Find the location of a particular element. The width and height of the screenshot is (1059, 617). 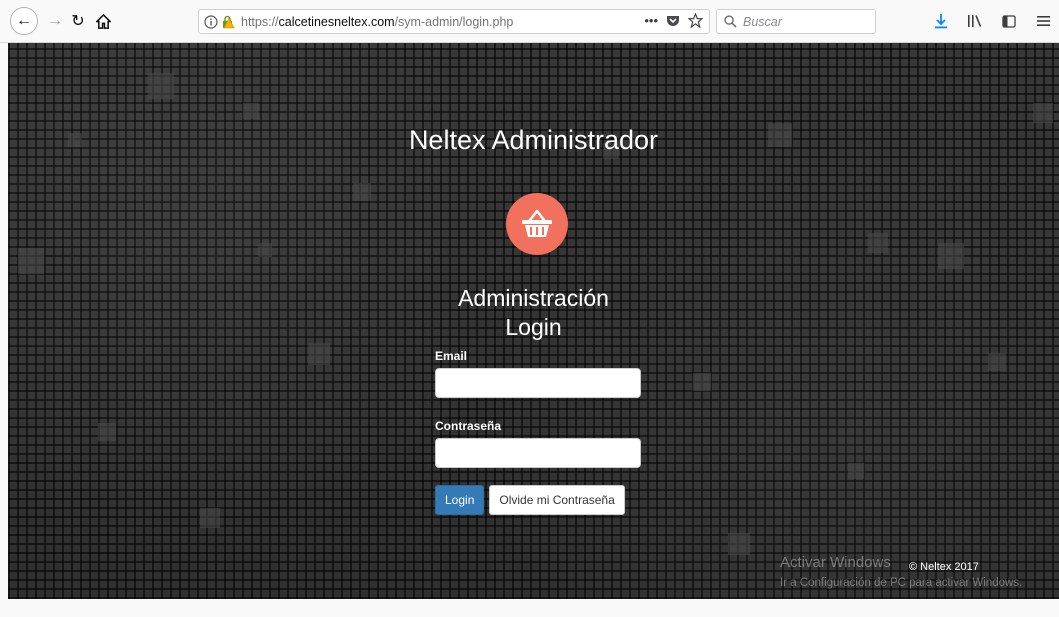

bookmark-star-icon is located at coordinates (695, 20).